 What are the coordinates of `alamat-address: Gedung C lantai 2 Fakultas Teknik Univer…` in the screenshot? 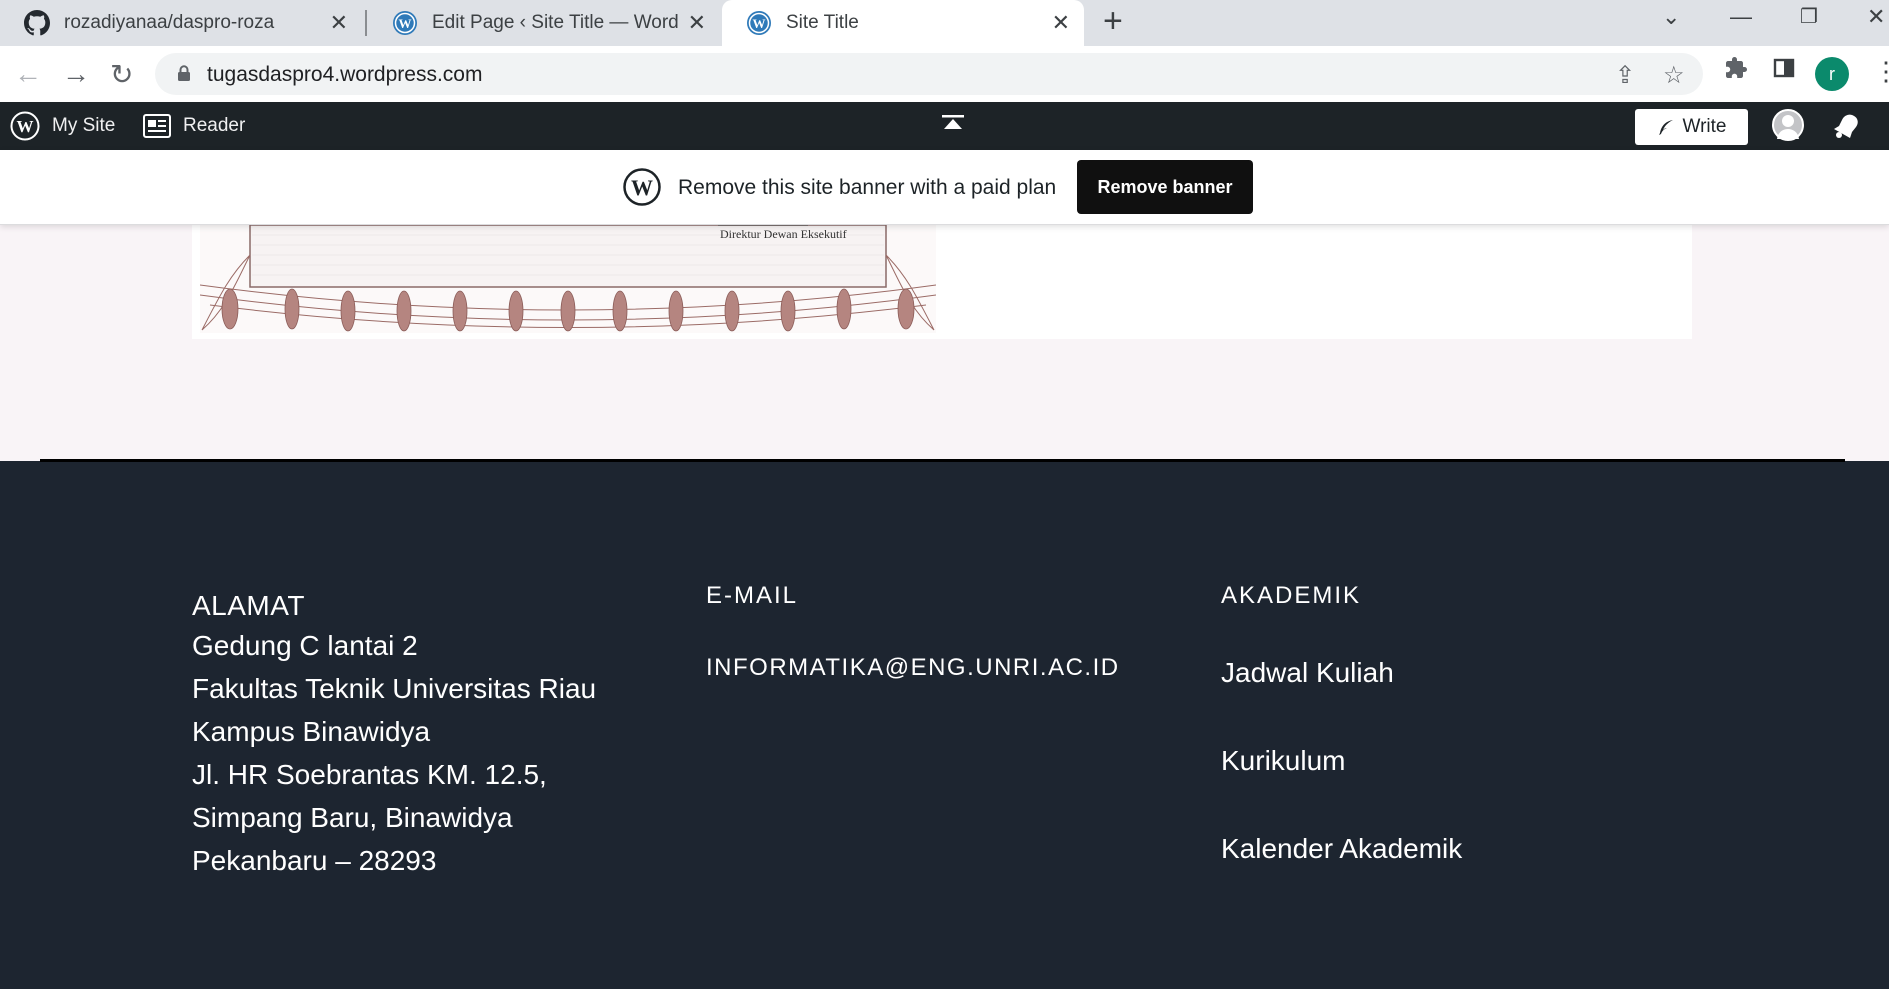 It's located at (394, 753).